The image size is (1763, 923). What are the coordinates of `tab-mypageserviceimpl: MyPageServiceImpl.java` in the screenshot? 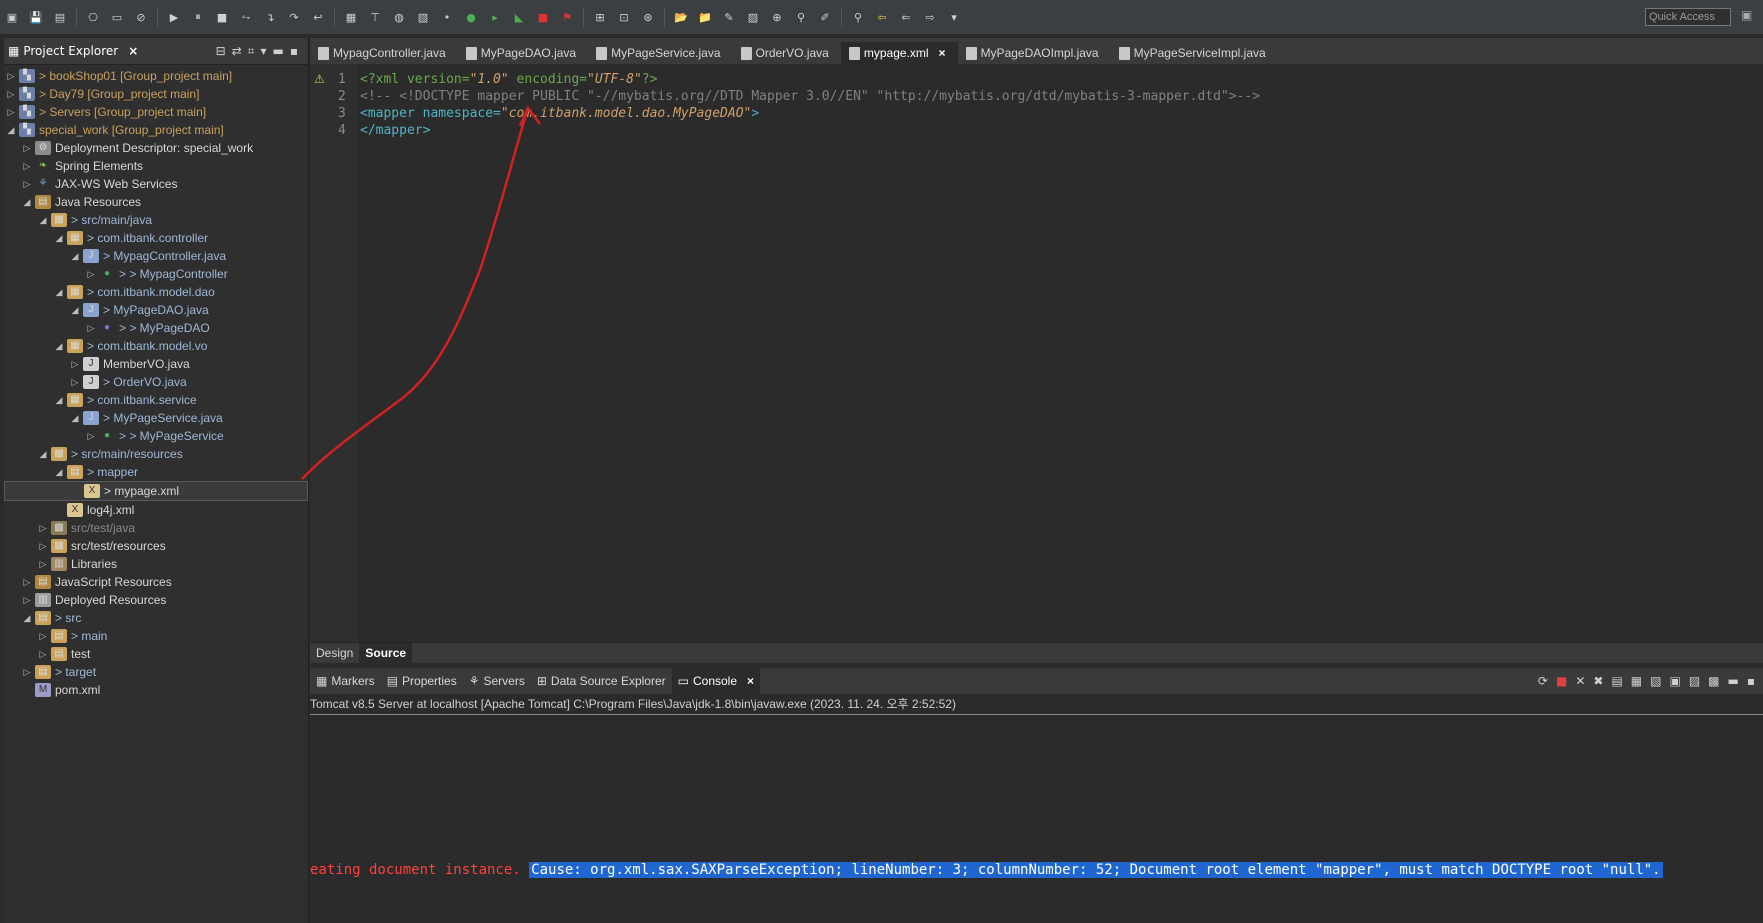 It's located at (1194, 53).